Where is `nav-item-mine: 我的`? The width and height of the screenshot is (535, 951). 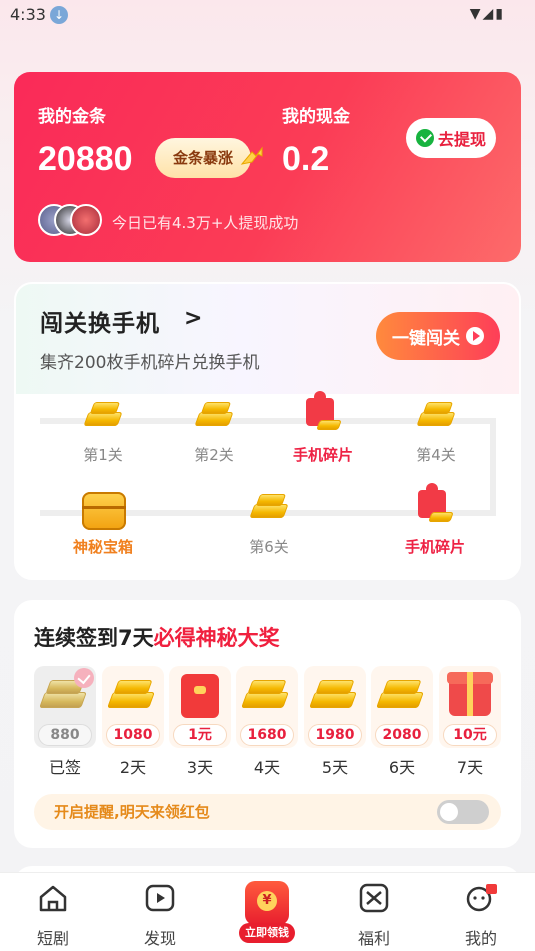 nav-item-mine: 我的 is located at coordinates (481, 916).